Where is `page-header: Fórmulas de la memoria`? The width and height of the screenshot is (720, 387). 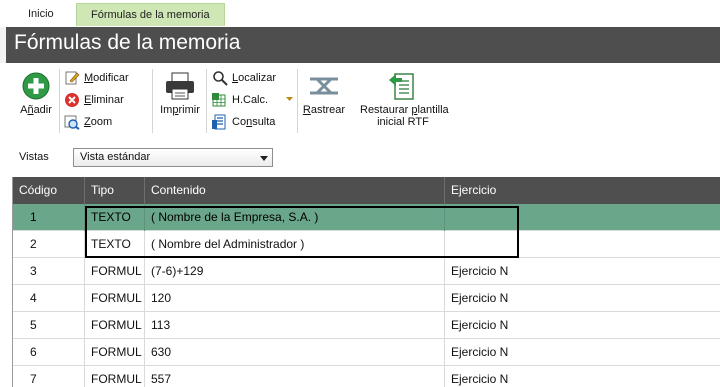
page-header: Fórmulas de la memoria is located at coordinates (360, 45).